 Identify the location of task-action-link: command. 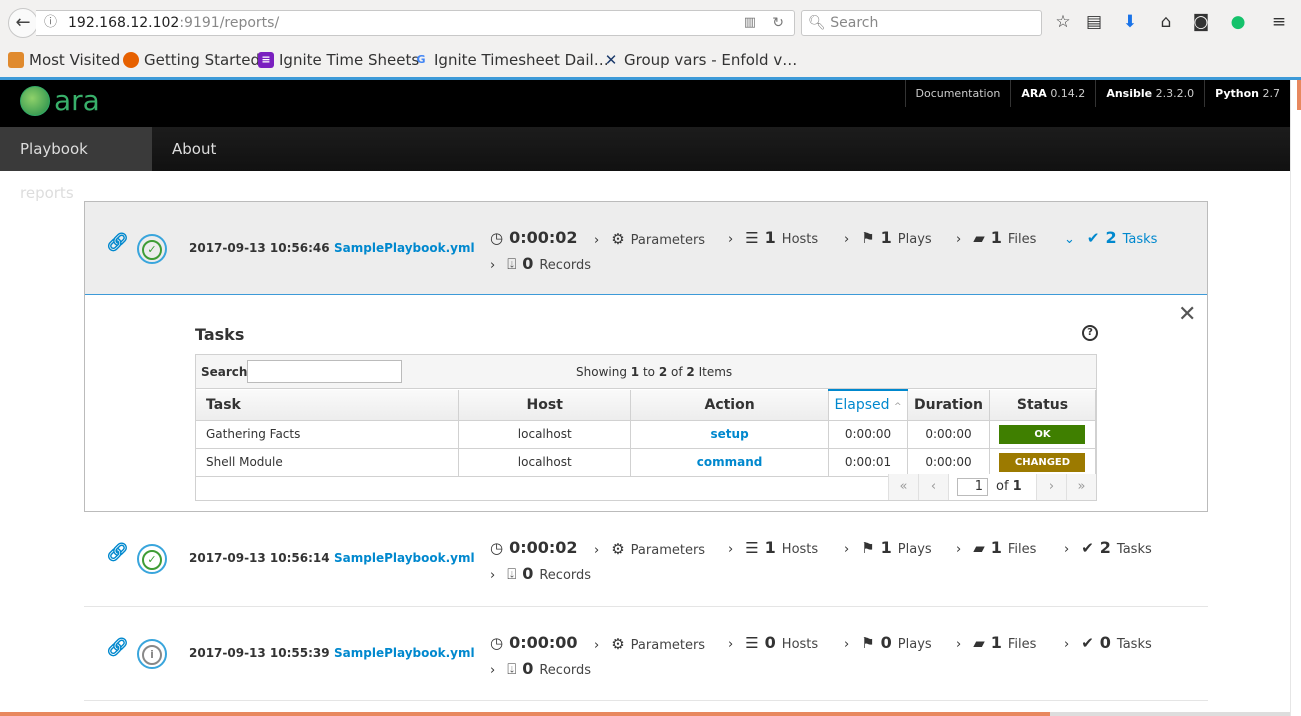
(730, 462).